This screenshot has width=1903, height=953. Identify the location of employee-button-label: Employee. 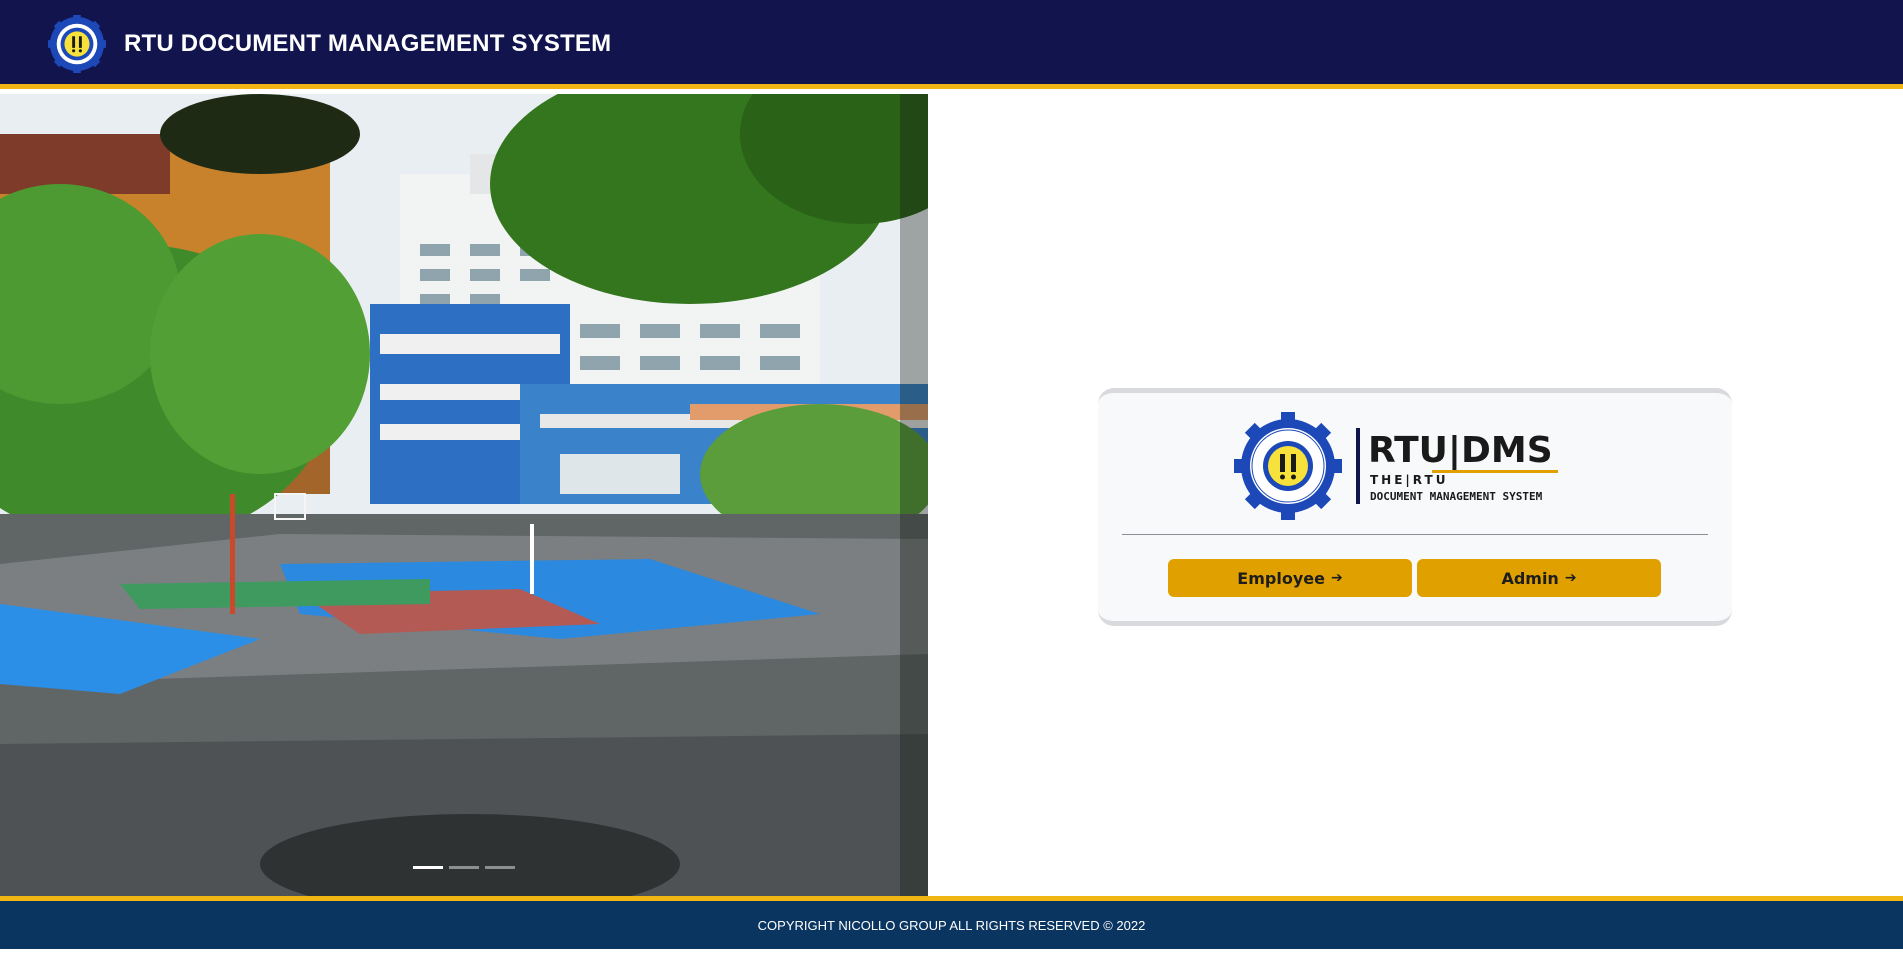
(1281, 578).